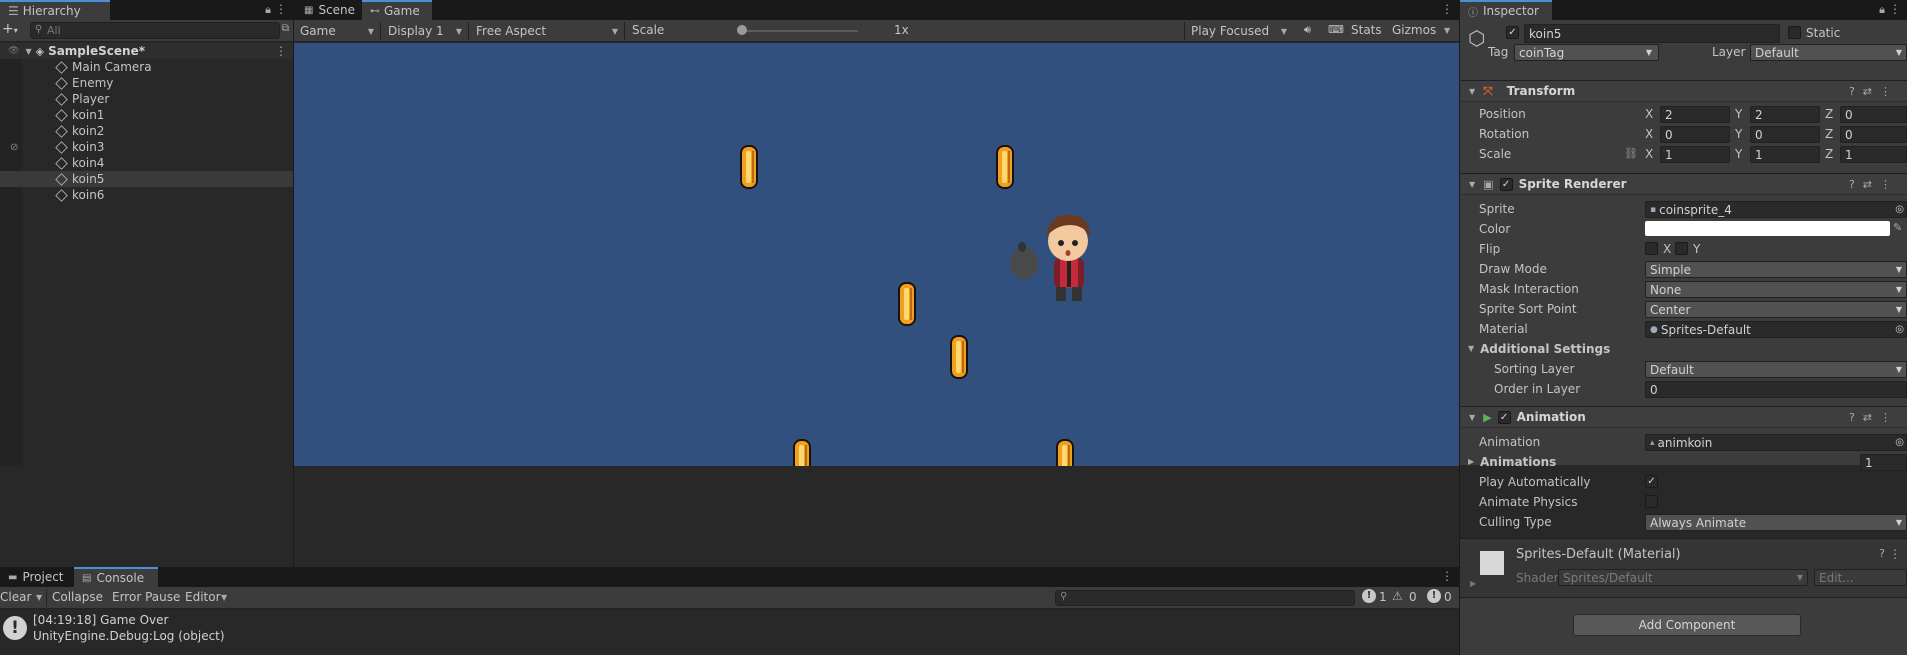 The height and width of the screenshot is (655, 1907). Describe the element at coordinates (397, 10) in the screenshot. I see `tab-game: ⊷ Game` at that location.